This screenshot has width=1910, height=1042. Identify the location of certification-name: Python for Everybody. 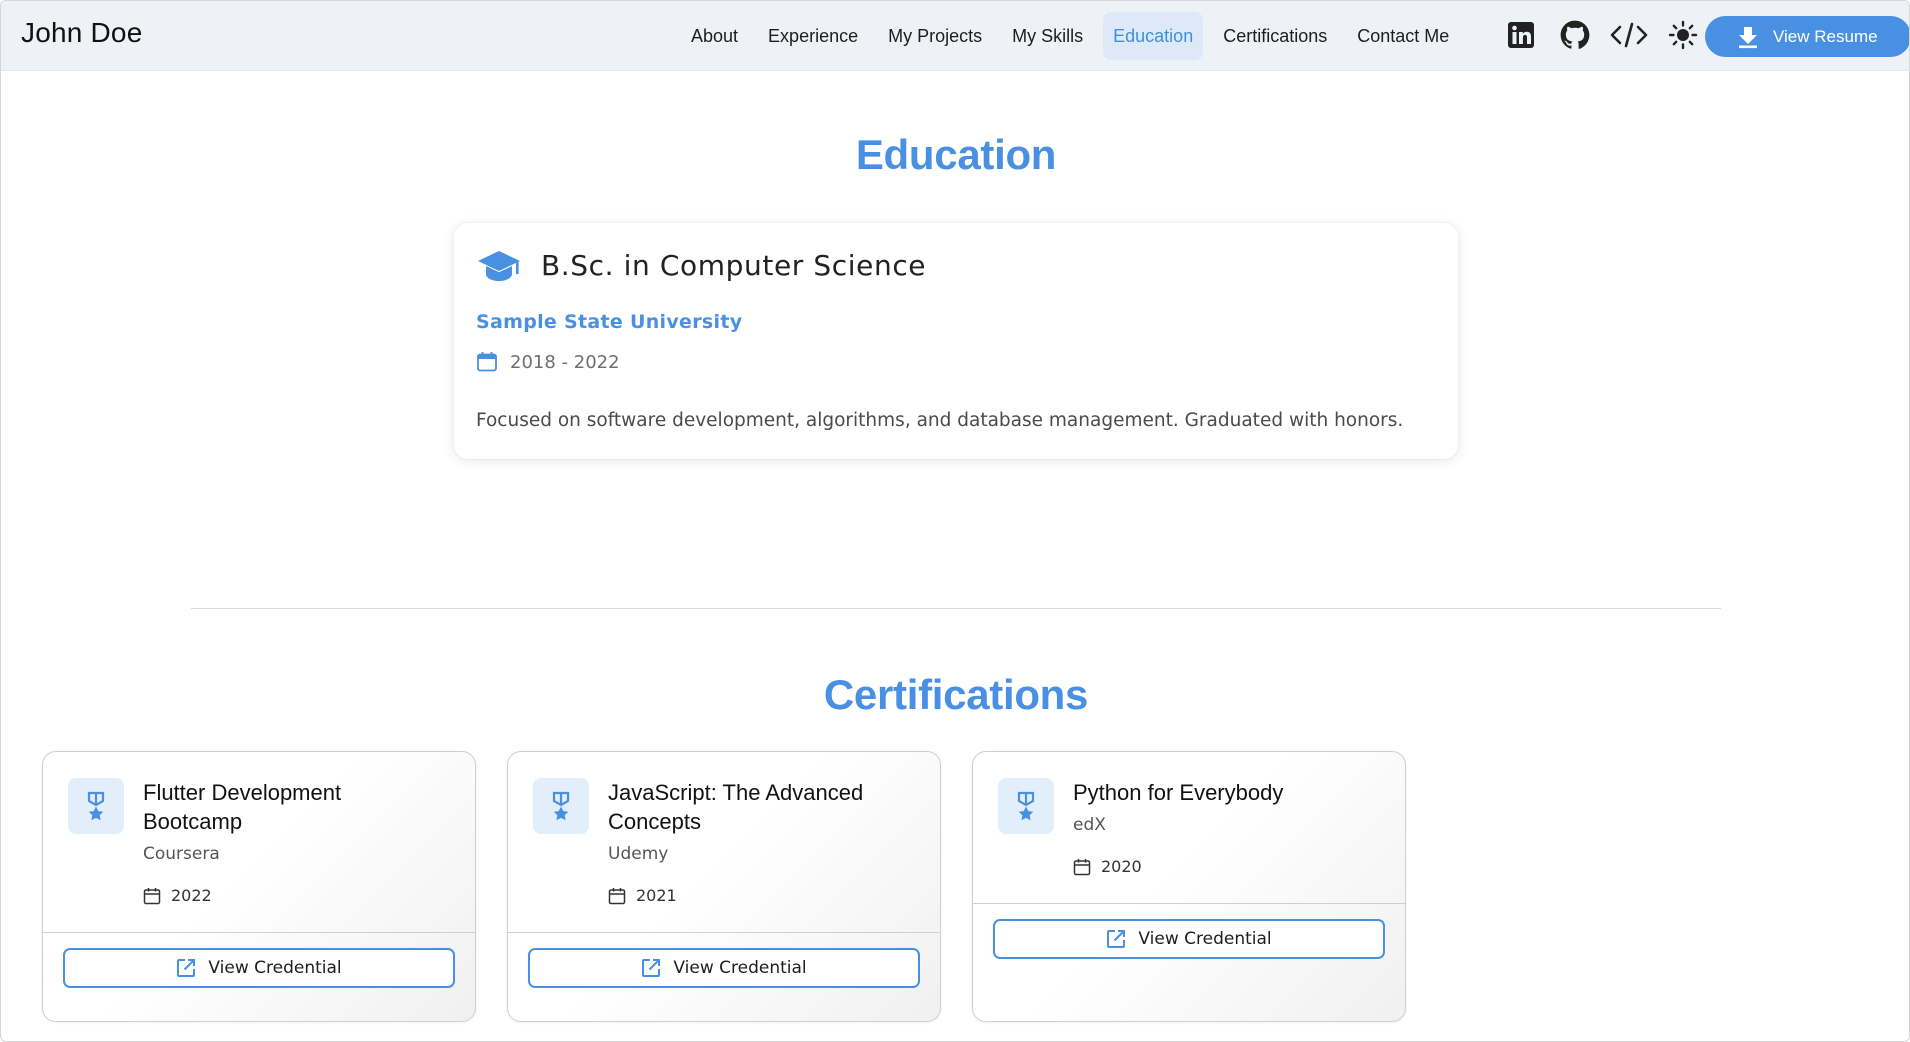
(1178, 792).